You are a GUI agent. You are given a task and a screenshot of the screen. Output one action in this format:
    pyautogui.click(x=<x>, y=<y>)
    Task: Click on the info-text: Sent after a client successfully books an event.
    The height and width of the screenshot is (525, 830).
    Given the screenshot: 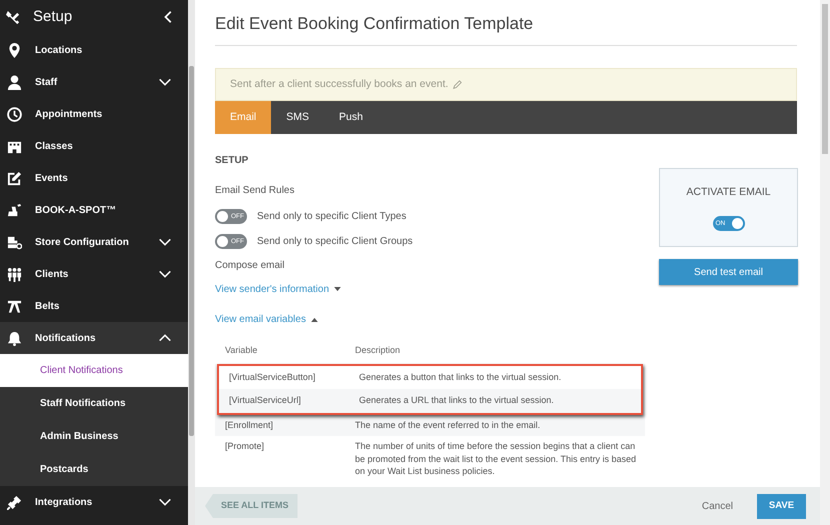 What is the action you would take?
    pyautogui.click(x=339, y=84)
    